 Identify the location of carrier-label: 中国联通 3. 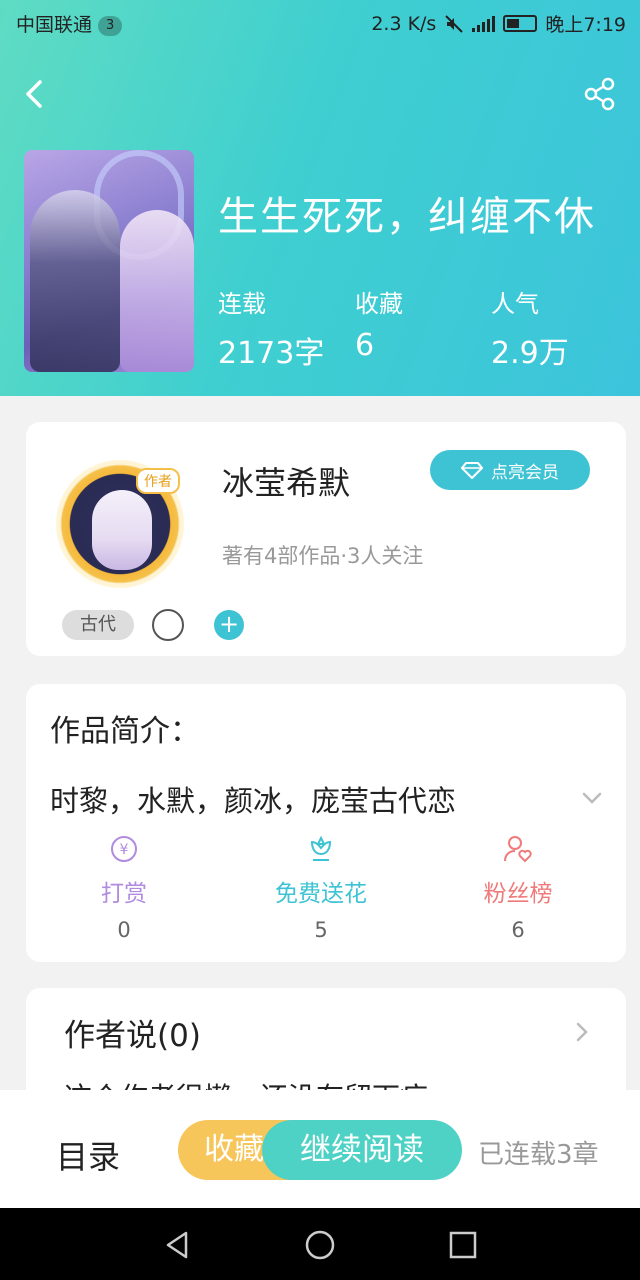
(69, 23).